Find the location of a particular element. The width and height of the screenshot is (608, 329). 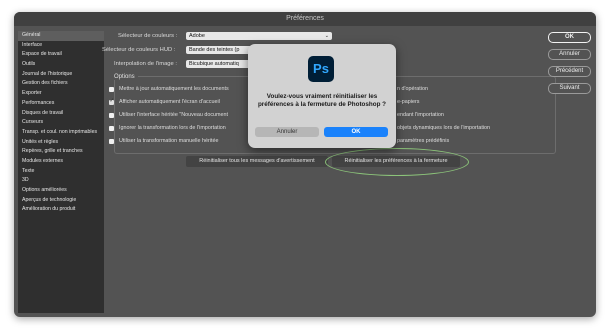

sidebar-item: 3D is located at coordinates (61, 181).